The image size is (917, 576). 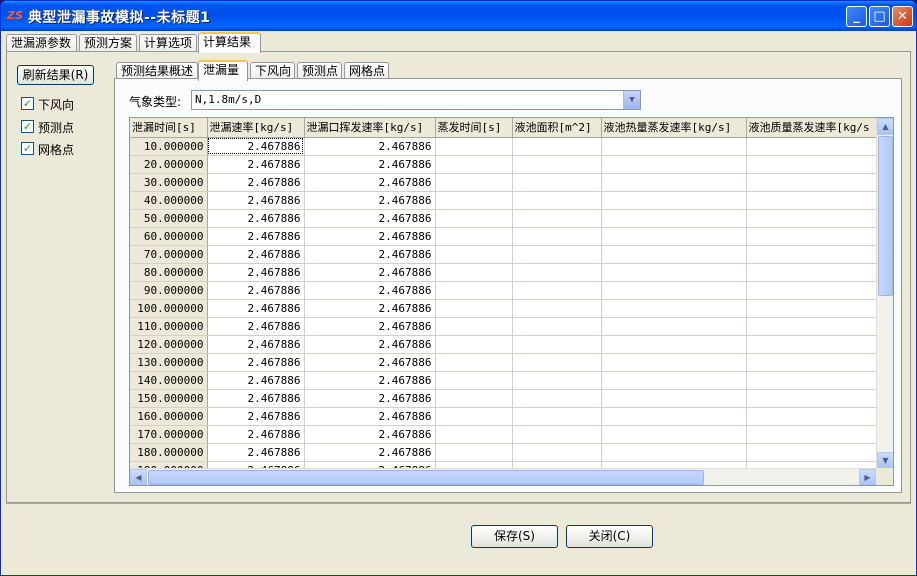 What do you see at coordinates (169, 272) in the screenshot?
I see `row-header-cell: 80.000000` at bounding box center [169, 272].